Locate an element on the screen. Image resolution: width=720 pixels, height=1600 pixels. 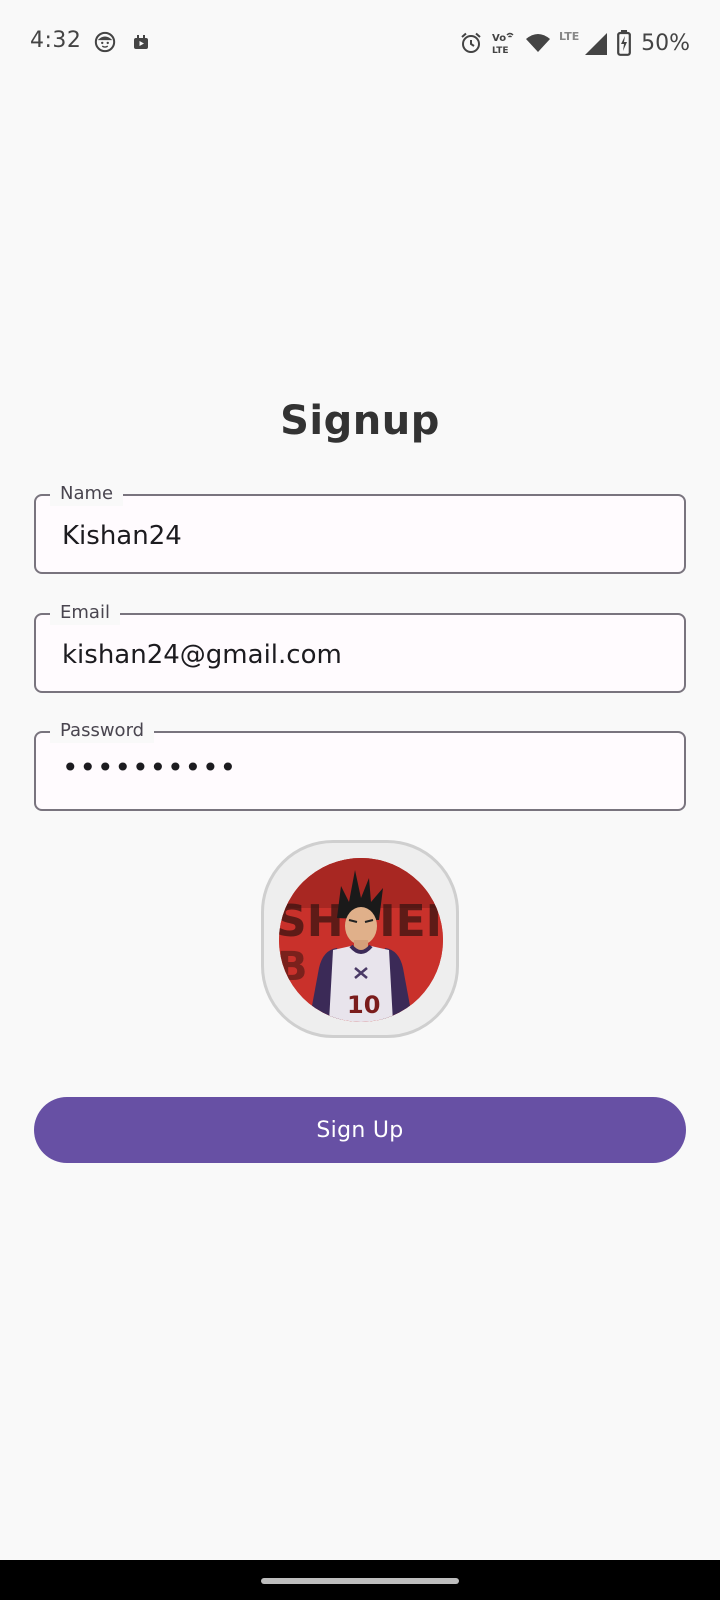
email-field: Email kishan24@gmail.com is located at coordinates (360, 647).